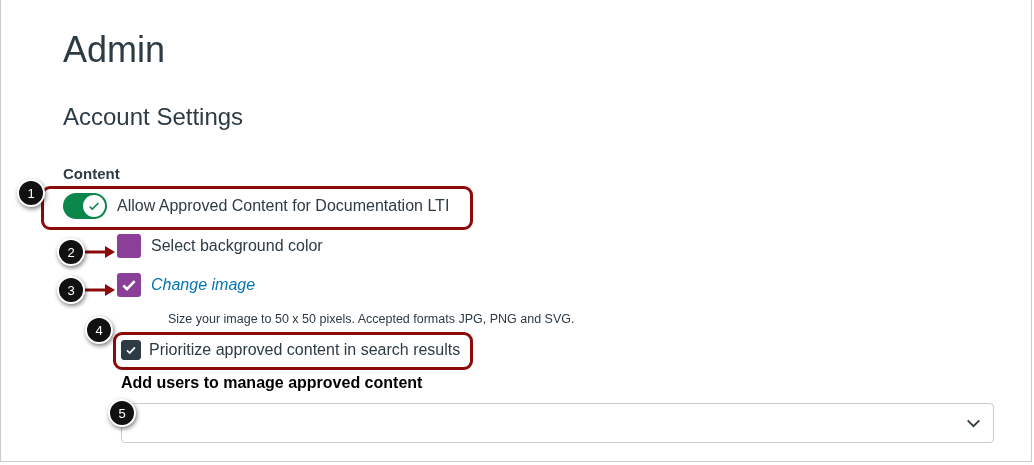 This screenshot has width=1034, height=465. What do you see at coordinates (973, 423) in the screenshot?
I see `chevron-down-icon` at bounding box center [973, 423].